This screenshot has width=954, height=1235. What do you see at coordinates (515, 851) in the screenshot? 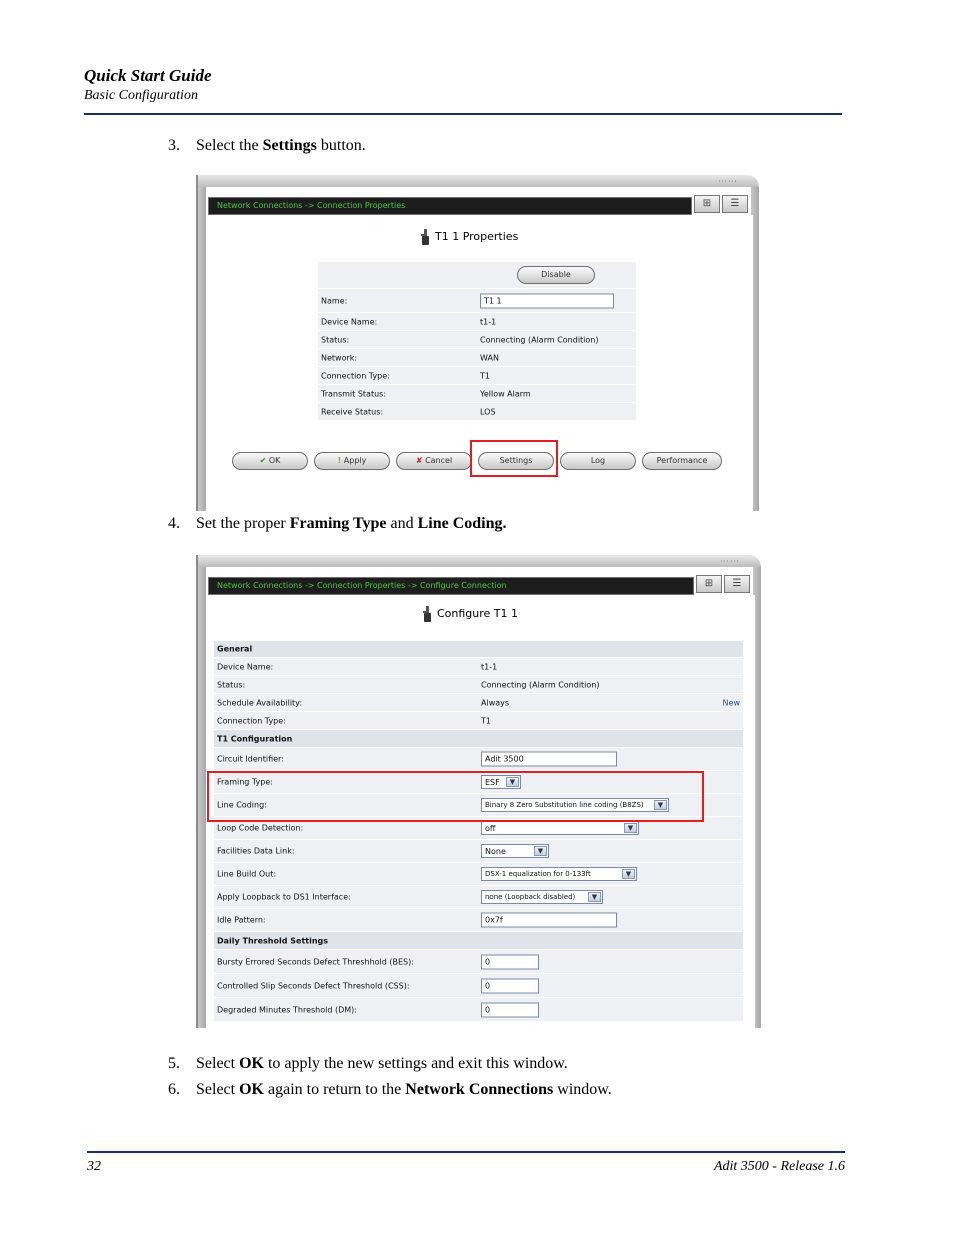
I see `facilities-data-link-select: None ▼` at bounding box center [515, 851].